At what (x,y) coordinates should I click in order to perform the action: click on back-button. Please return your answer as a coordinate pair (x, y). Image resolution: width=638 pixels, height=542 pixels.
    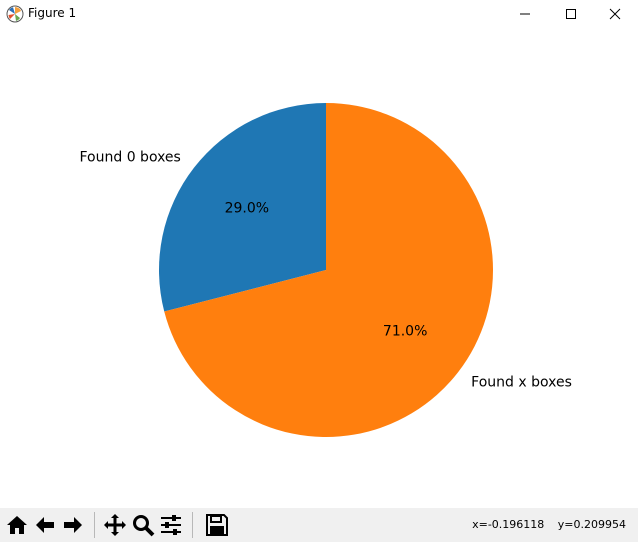
    Looking at the image, I should click on (45, 525).